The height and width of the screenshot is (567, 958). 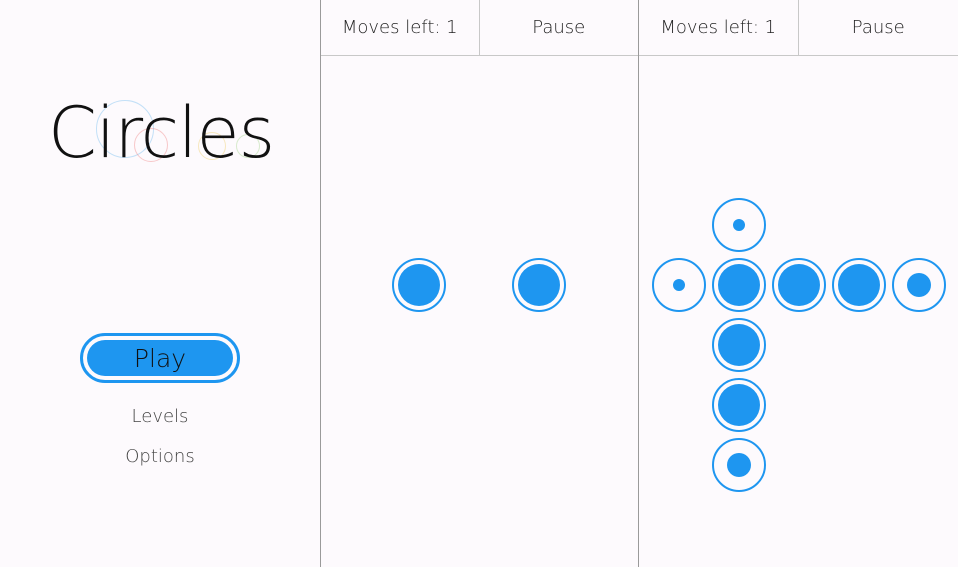 I want to click on levels-link: Levels, so click(x=160, y=416).